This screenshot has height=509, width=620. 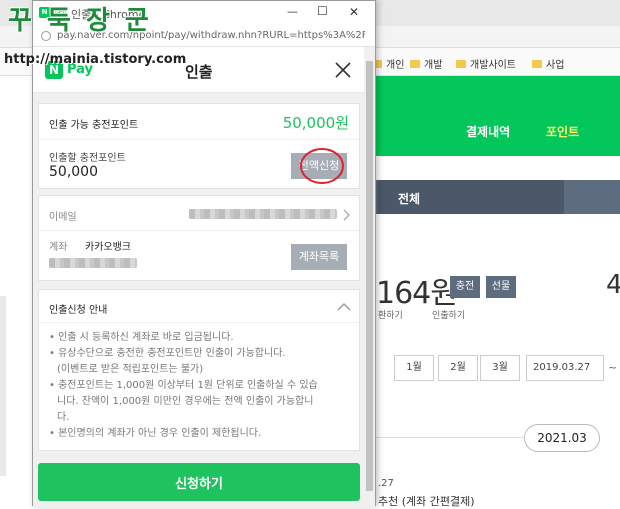 I want to click on account-list-button: 계좌목록, so click(x=319, y=257).